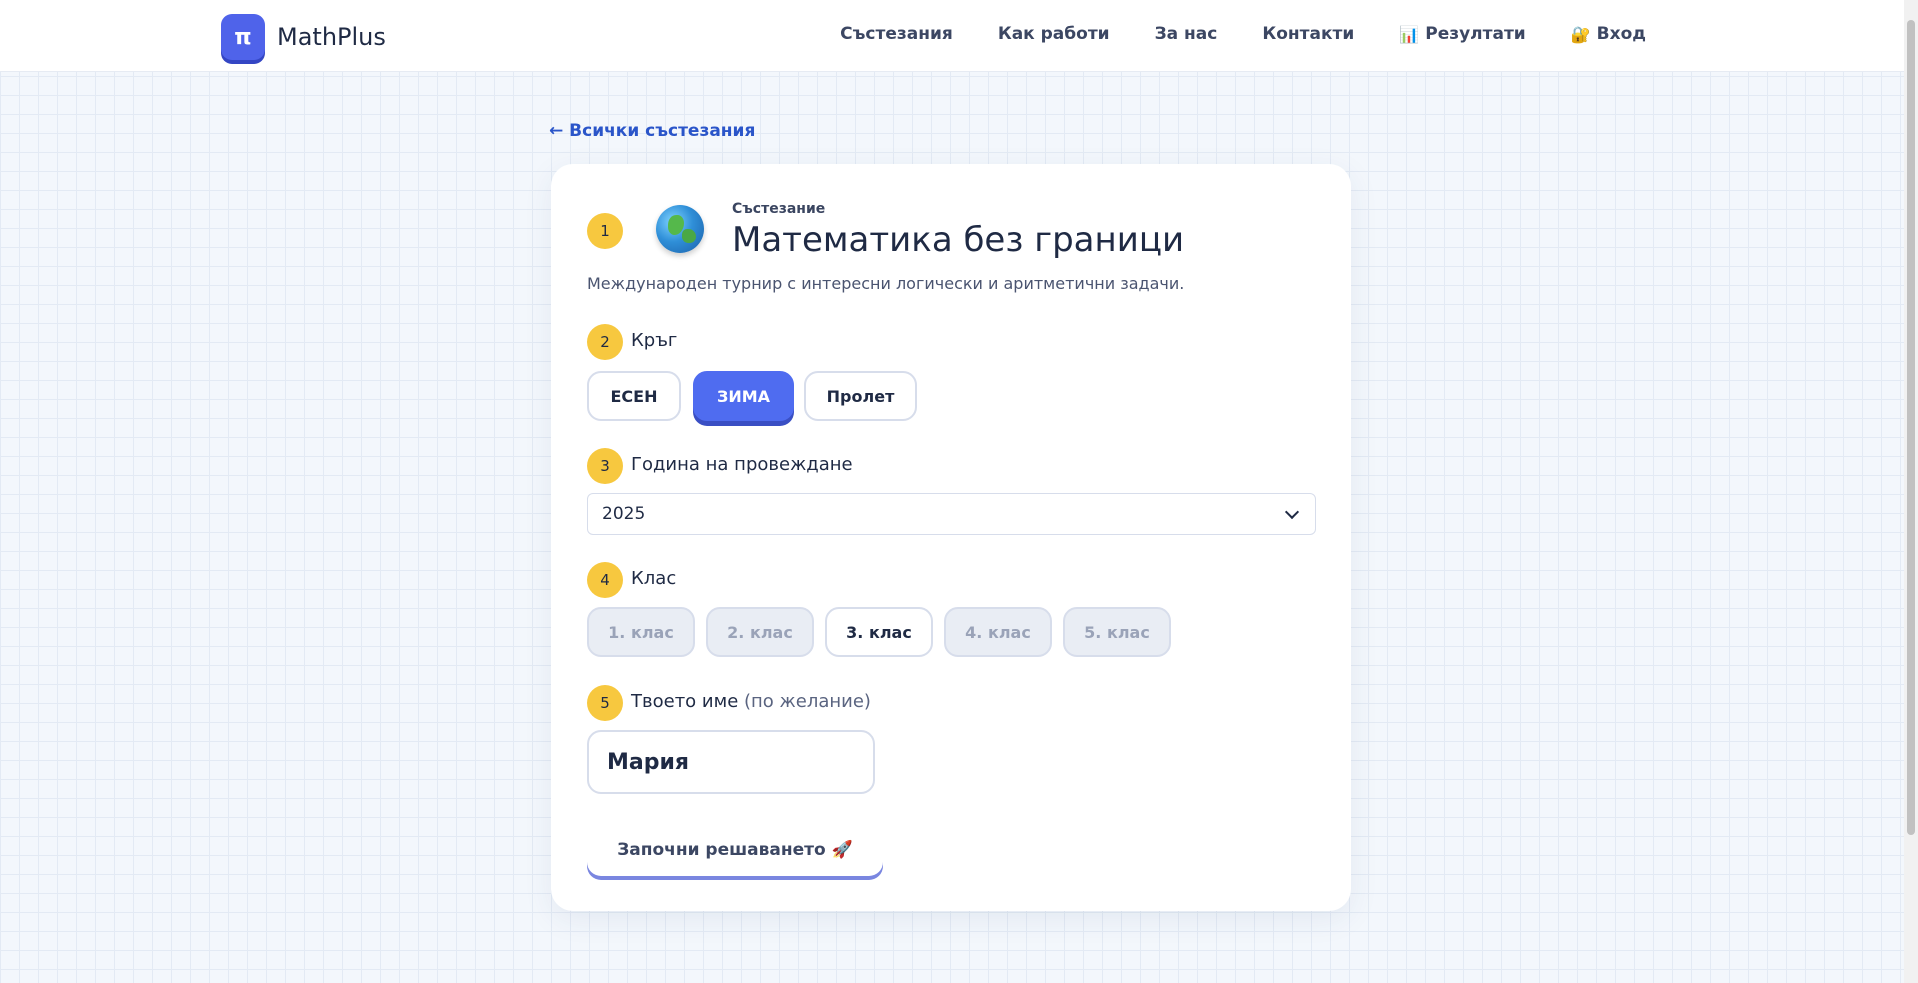  Describe the element at coordinates (605, 342) in the screenshot. I see `step-badge-2: 2` at that location.